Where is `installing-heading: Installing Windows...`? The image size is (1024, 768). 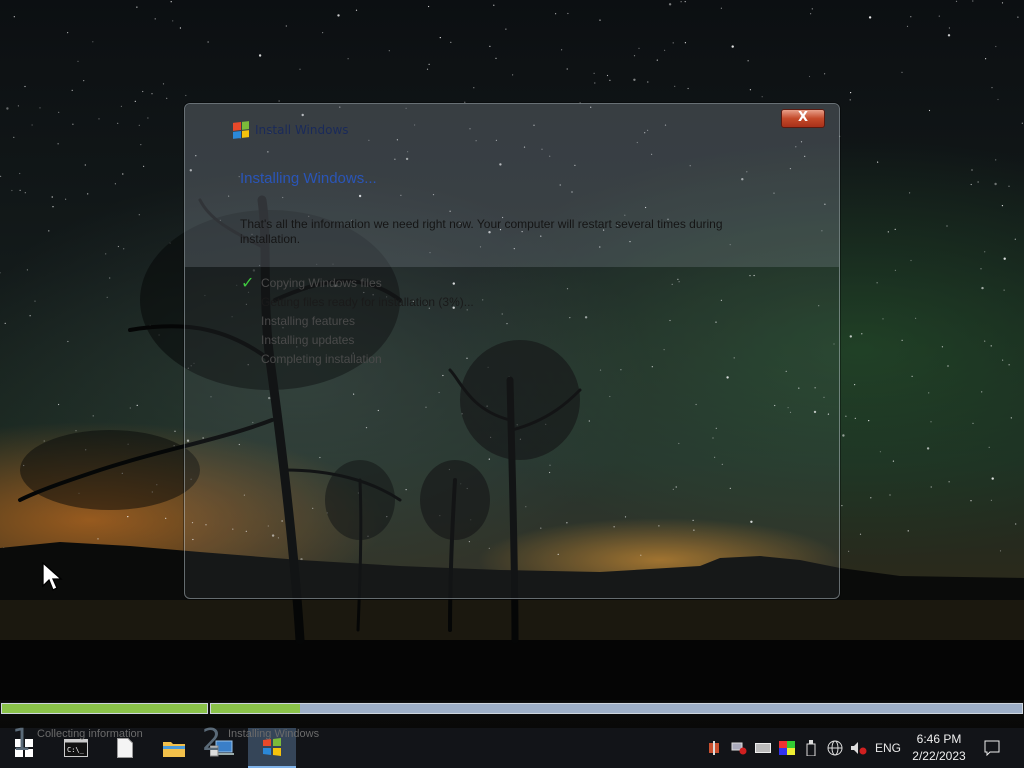 installing-heading: Installing Windows... is located at coordinates (308, 178).